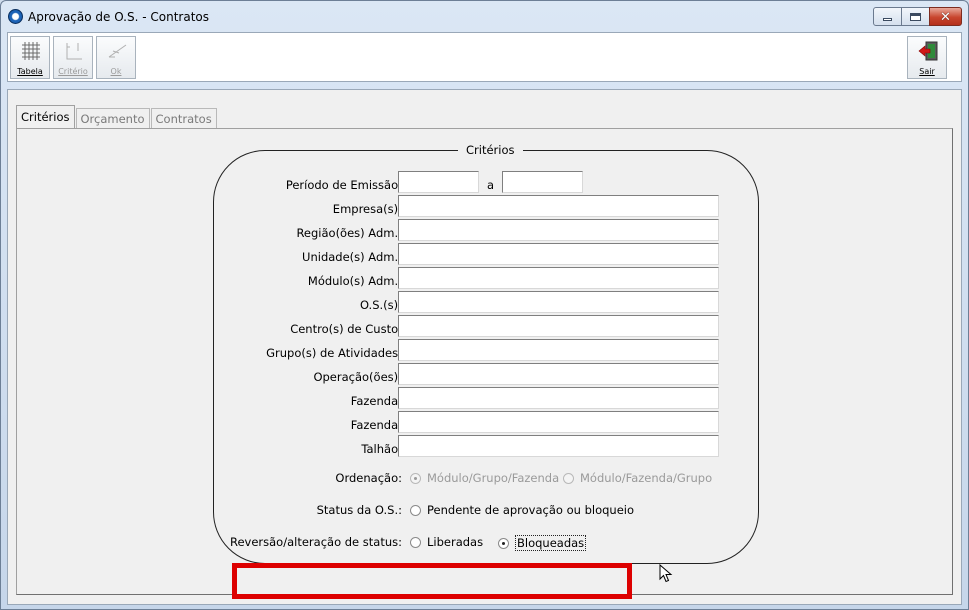  I want to click on status-os-label: Status da O.S.:, so click(359, 510).